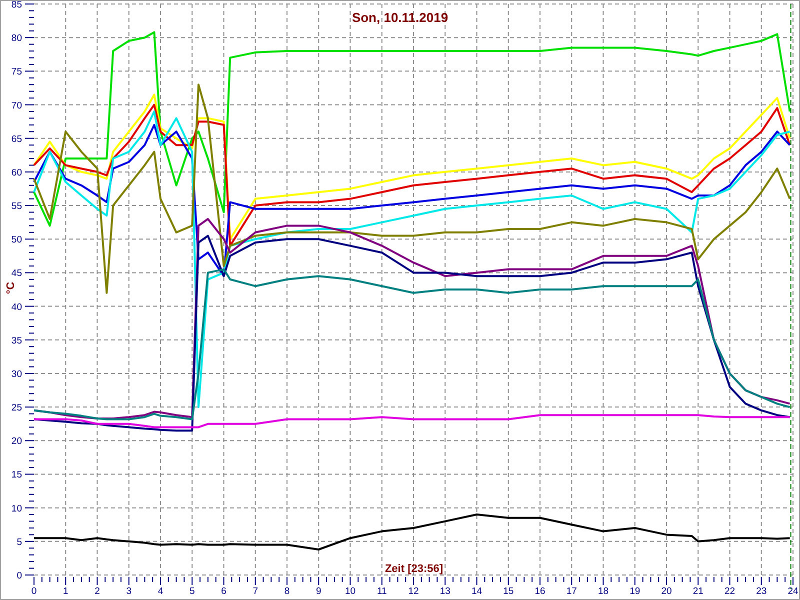 Image resolution: width=800 pixels, height=600 pixels. I want to click on tick-label: 13, so click(445, 591).